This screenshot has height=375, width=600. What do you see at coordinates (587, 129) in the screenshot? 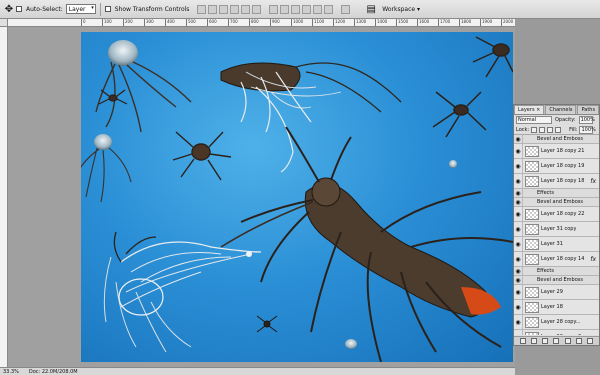
I see `fill-field: 100%` at bounding box center [587, 129].